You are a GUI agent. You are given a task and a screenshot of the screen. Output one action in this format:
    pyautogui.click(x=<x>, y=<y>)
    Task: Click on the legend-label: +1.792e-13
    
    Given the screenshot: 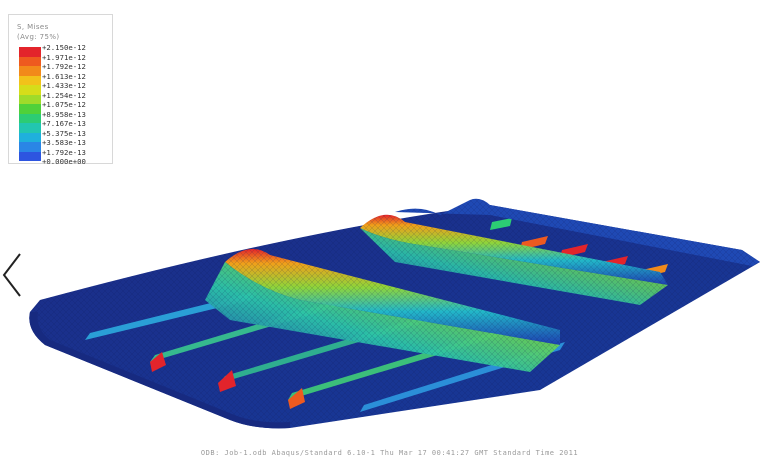 What is the action you would take?
    pyautogui.click(x=64, y=152)
    